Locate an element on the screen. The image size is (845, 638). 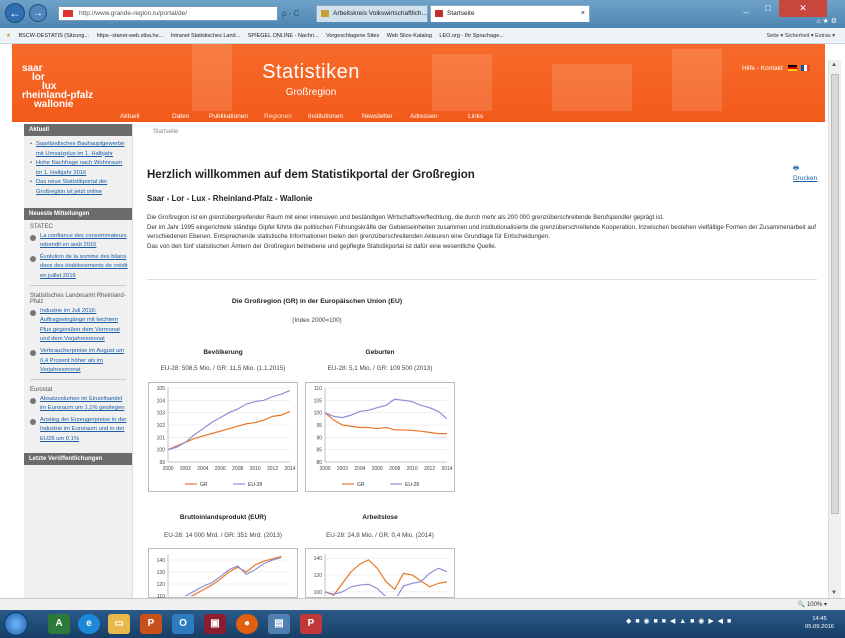
print-link: 🖶 Drucken is located at coordinates (809, 173).